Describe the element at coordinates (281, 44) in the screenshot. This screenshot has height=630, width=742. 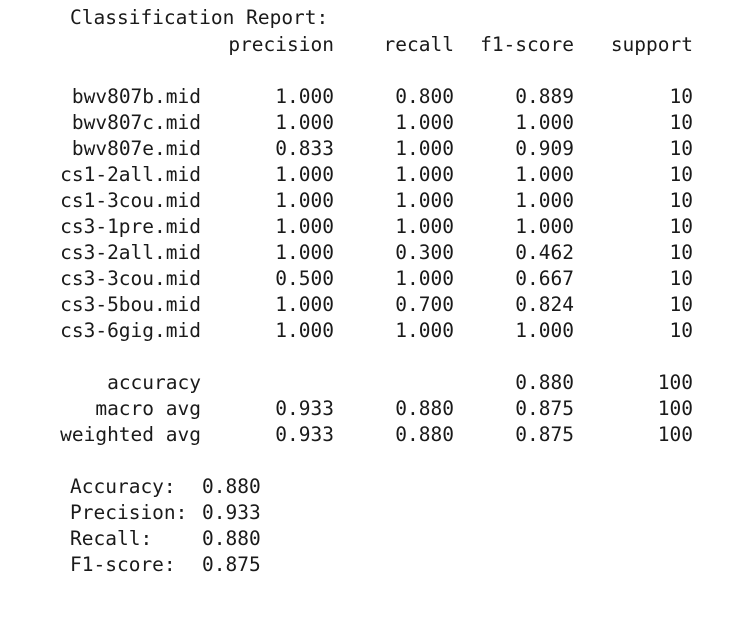
I see `header-precision: precision` at that location.